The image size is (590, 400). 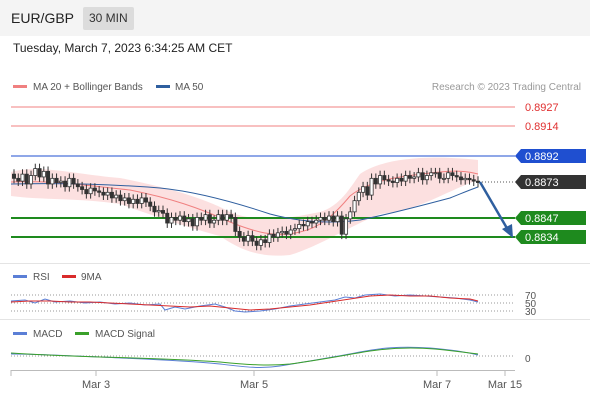 What do you see at coordinates (505, 385) in the screenshot?
I see `x-axis-label: Mar 15` at bounding box center [505, 385].